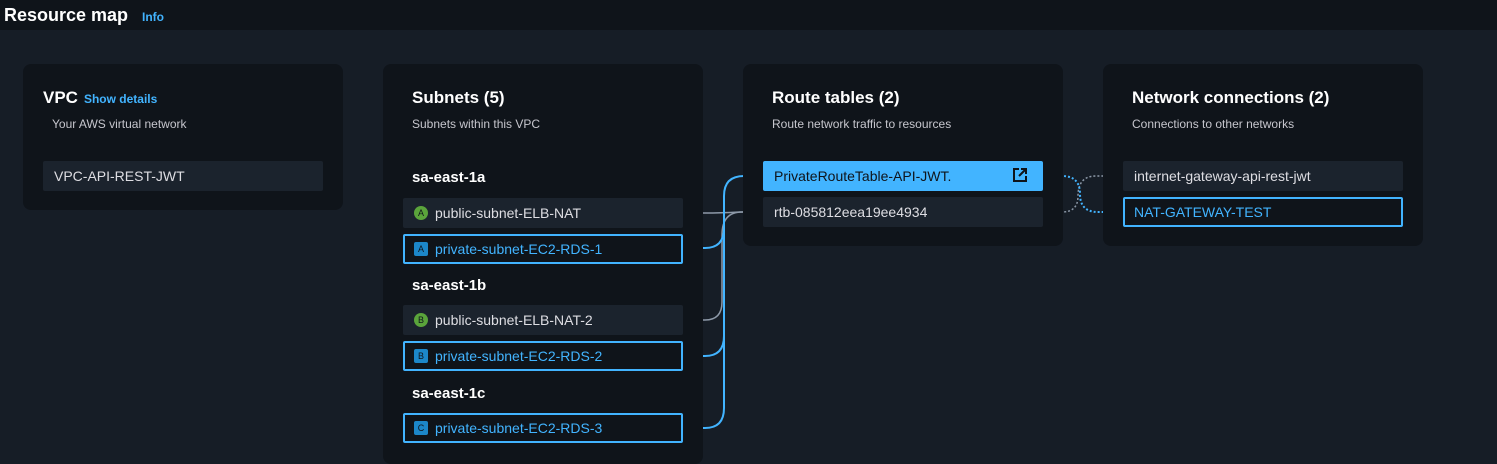 Image resolution: width=1497 pixels, height=464 pixels. I want to click on subnet-private-ec2-rds-1: A private-subnet-EC2-RDS-1, so click(543, 249).